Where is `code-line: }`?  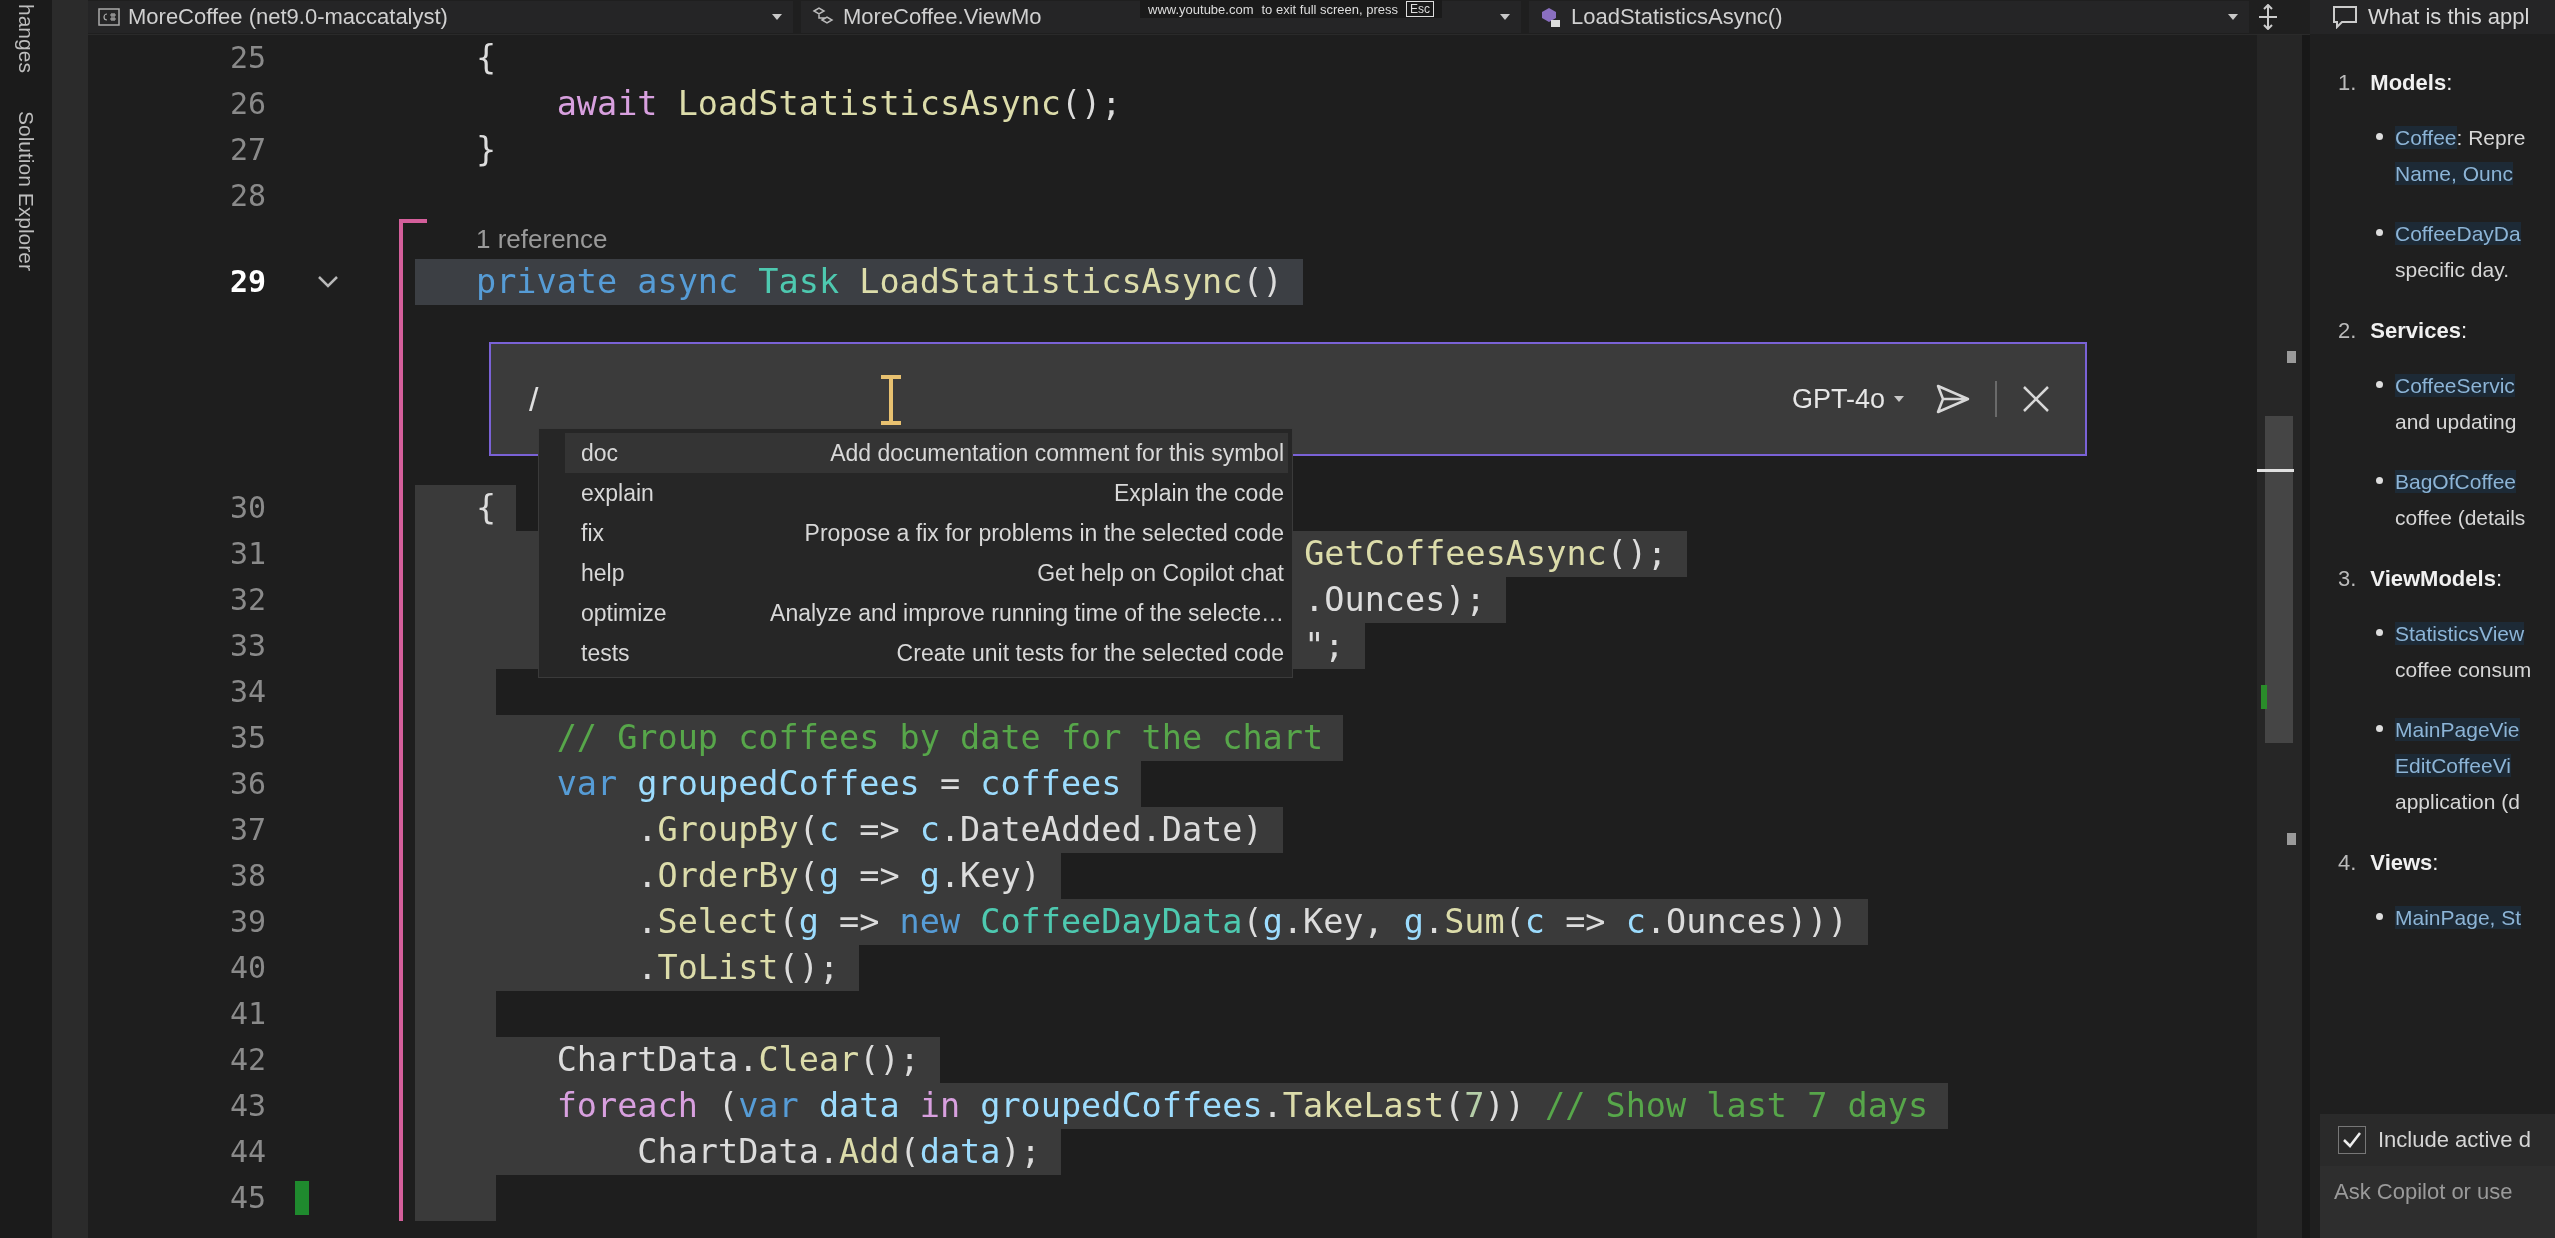 code-line: } is located at coordinates (486, 150).